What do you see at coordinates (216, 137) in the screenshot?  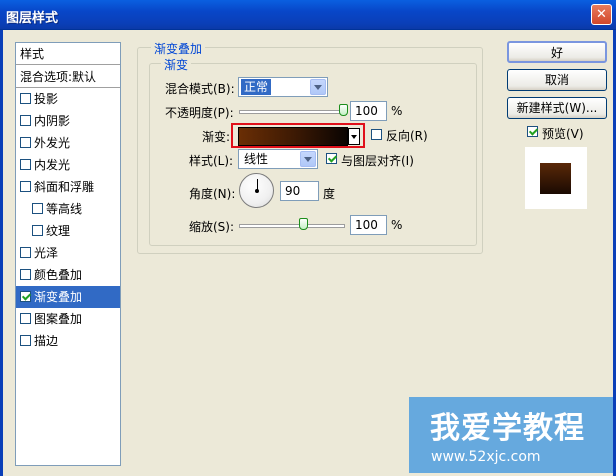 I see `gradient-label: 渐变:` at bounding box center [216, 137].